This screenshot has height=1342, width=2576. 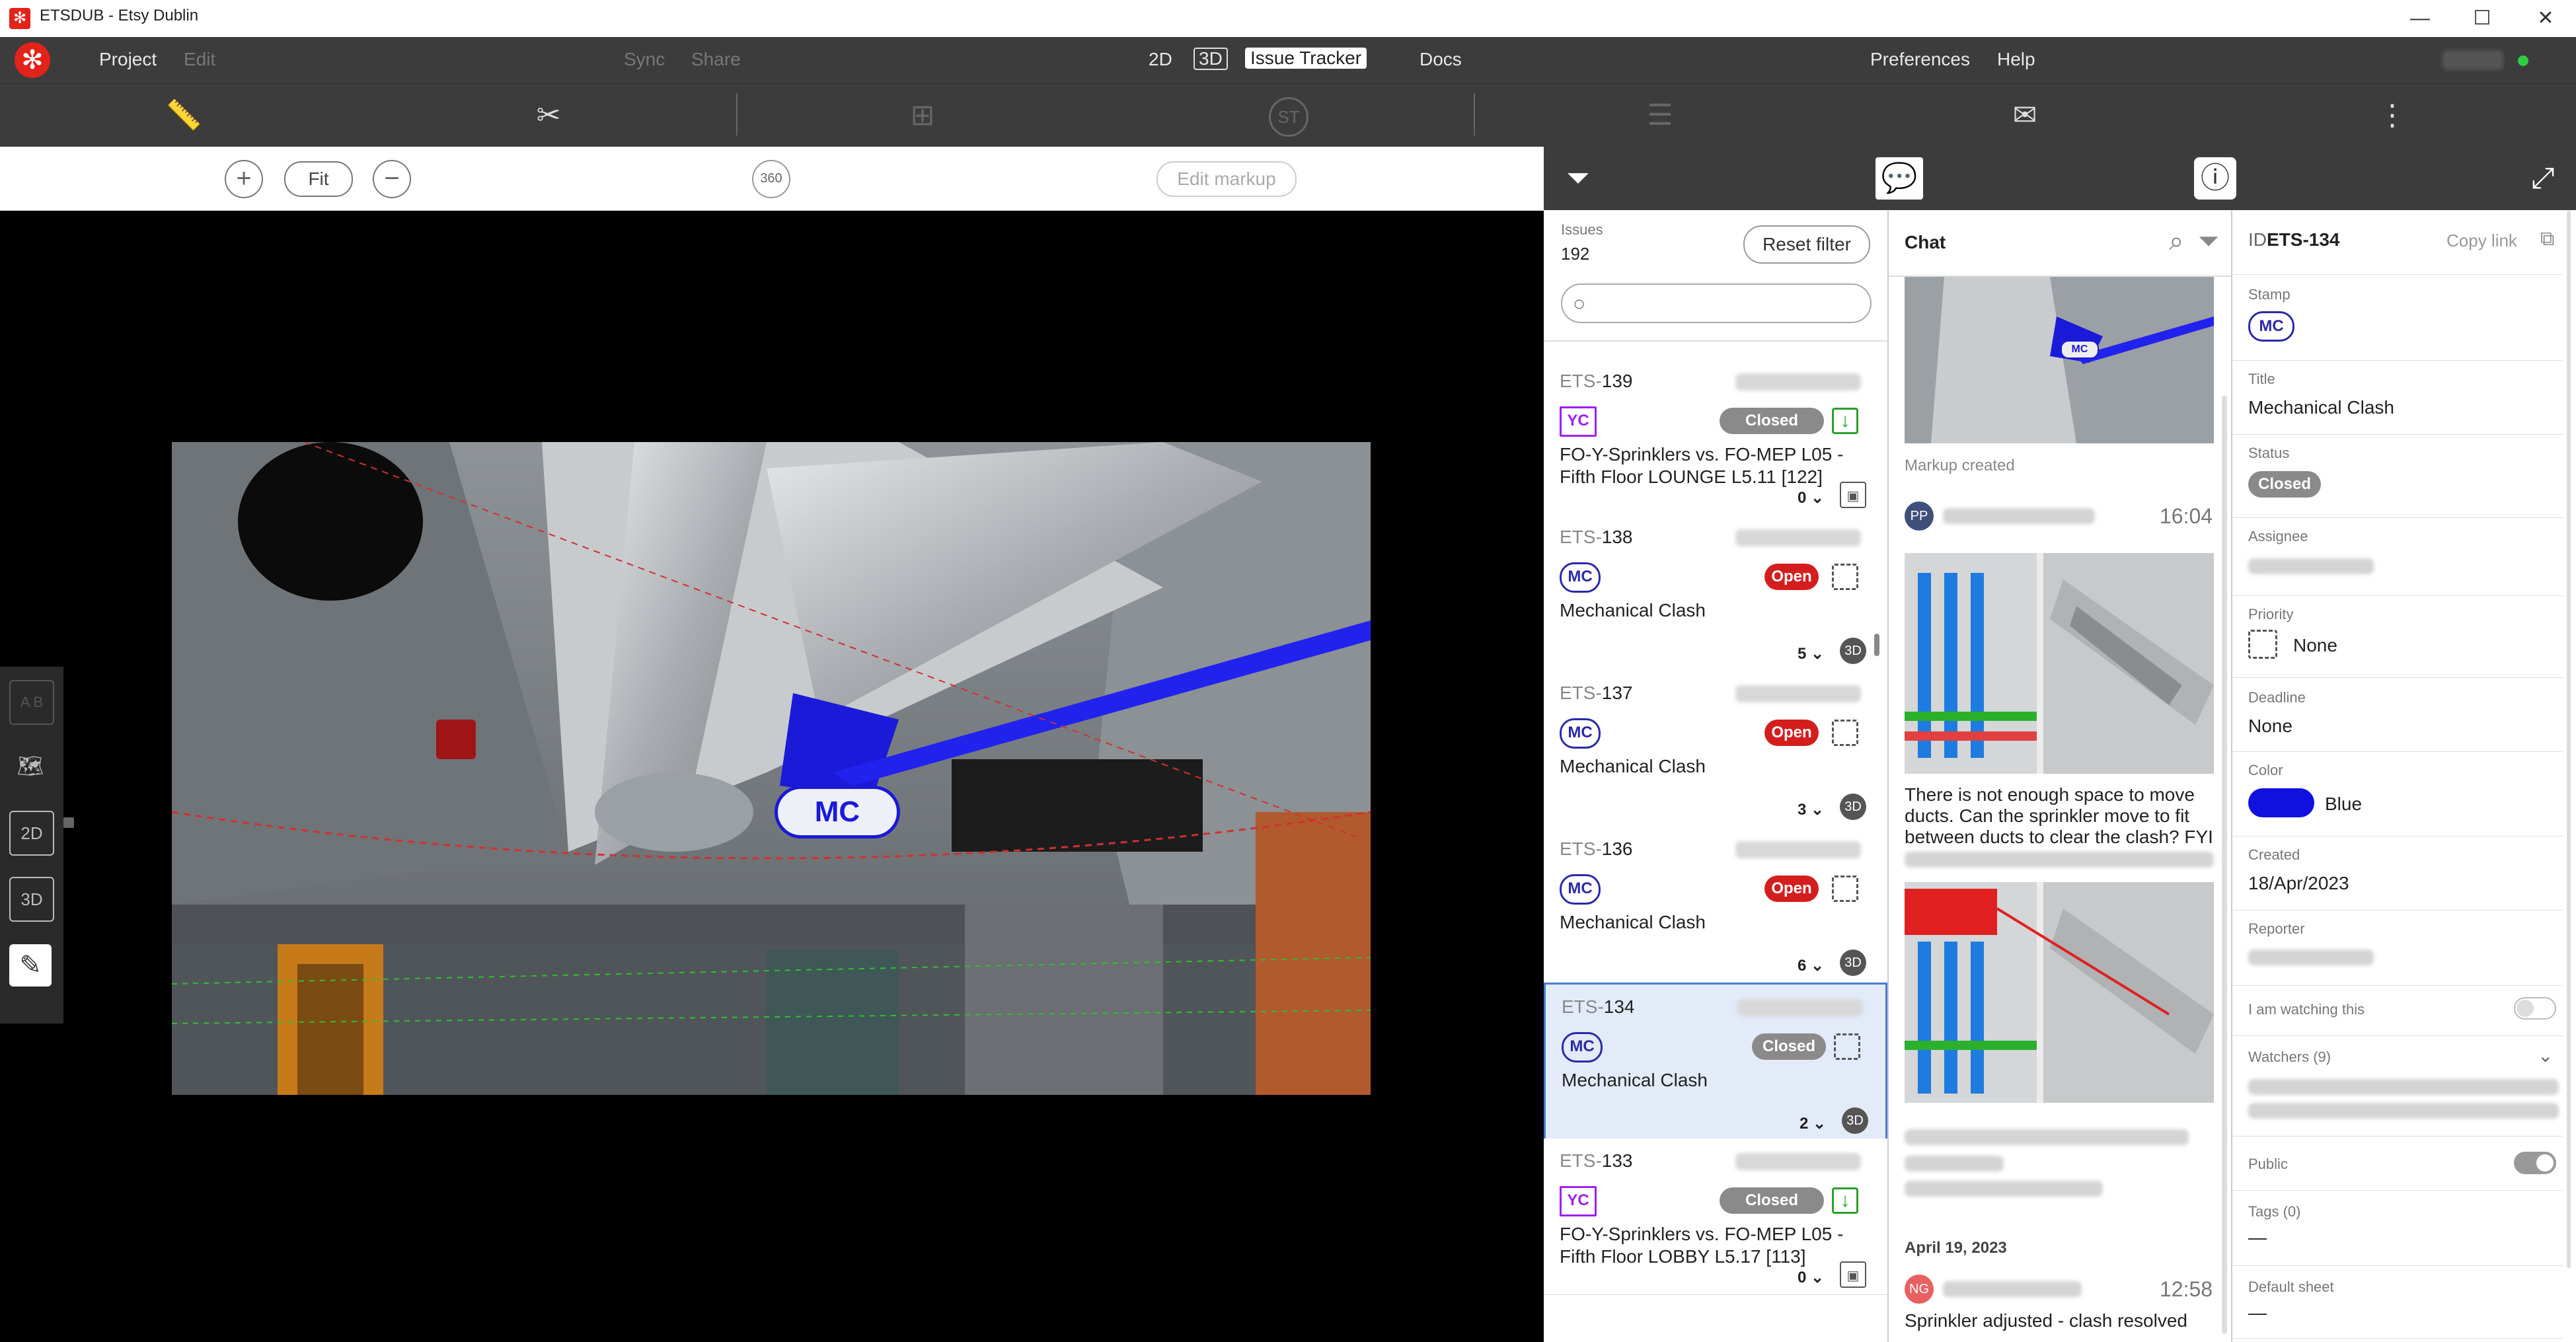 What do you see at coordinates (2274, 1212) in the screenshot?
I see `tags-label: Tags (0)` at bounding box center [2274, 1212].